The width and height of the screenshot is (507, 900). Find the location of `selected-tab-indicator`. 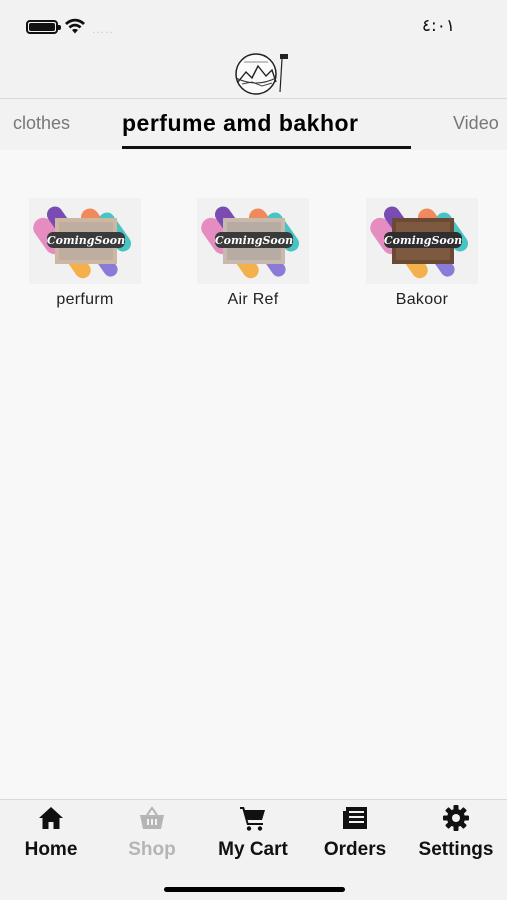

selected-tab-indicator is located at coordinates (266, 147).